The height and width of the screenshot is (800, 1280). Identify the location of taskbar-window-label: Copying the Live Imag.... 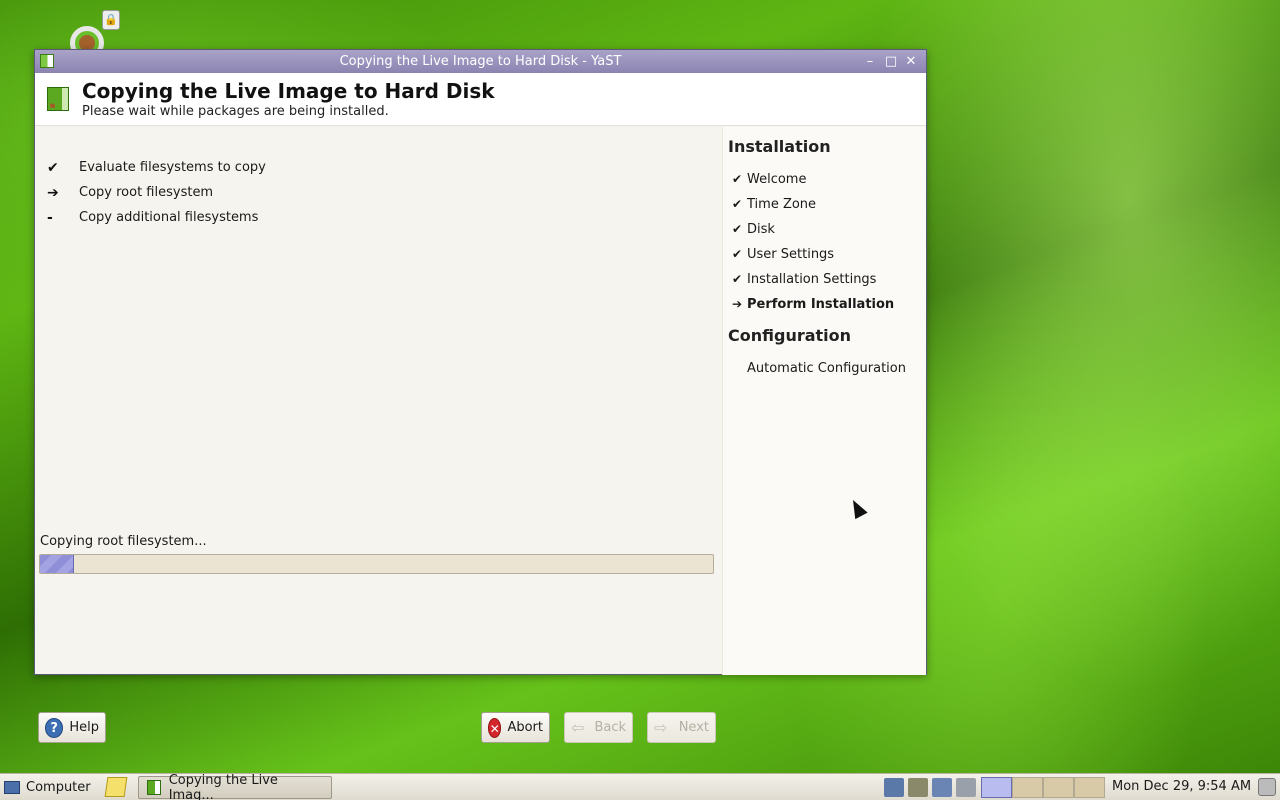
(223, 786).